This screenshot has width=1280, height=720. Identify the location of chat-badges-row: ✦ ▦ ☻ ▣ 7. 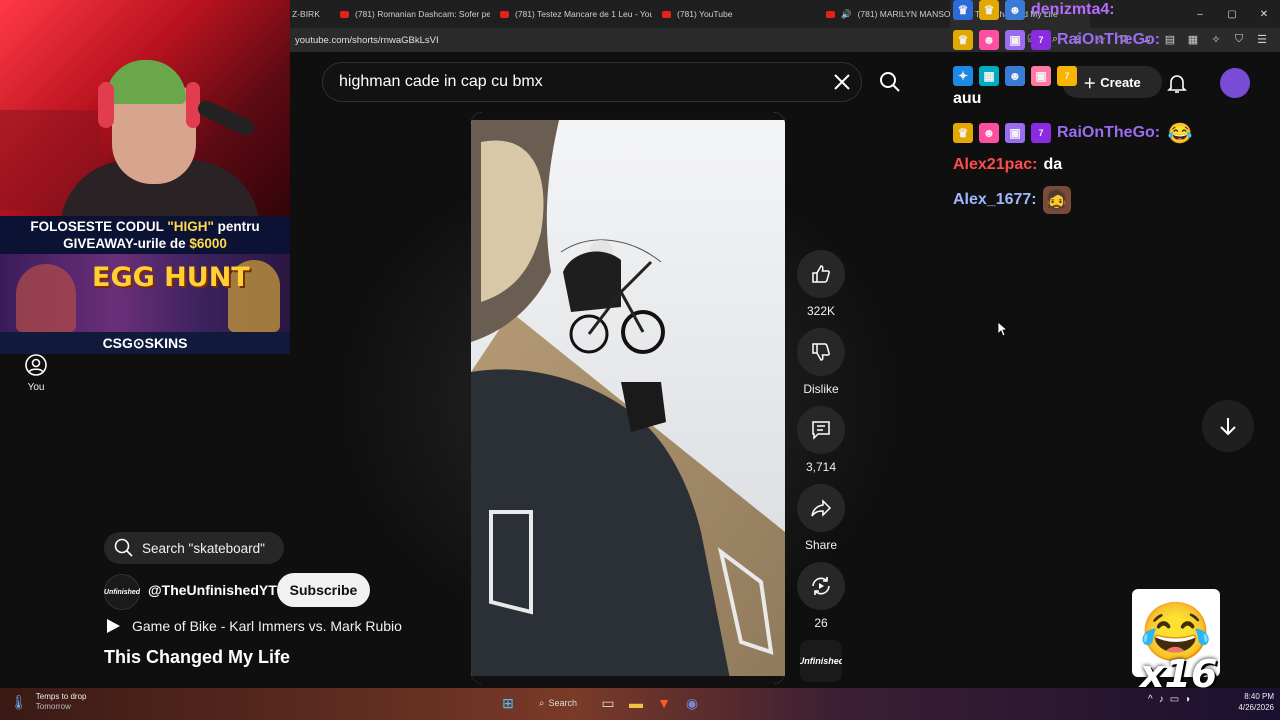
(1015, 76).